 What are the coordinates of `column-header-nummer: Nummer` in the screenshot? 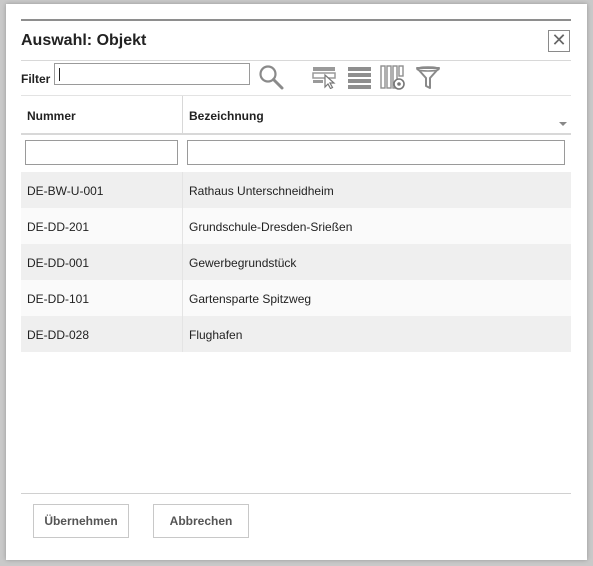 It's located at (51, 116).